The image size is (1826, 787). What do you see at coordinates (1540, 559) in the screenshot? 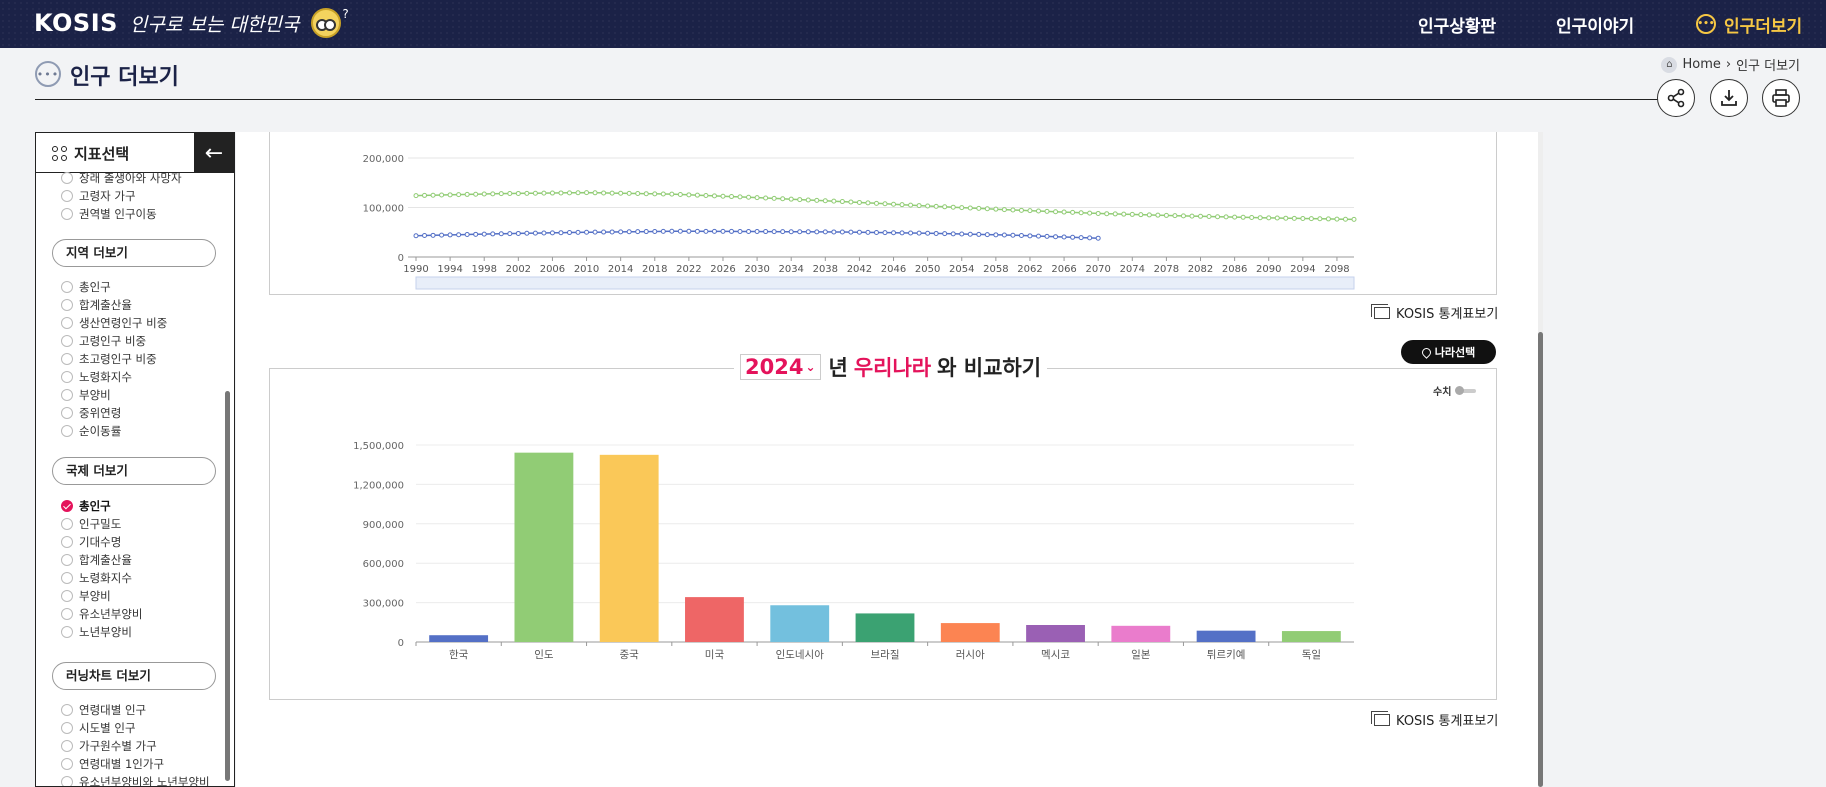
I see `main-scrollbar-thumb` at bounding box center [1540, 559].